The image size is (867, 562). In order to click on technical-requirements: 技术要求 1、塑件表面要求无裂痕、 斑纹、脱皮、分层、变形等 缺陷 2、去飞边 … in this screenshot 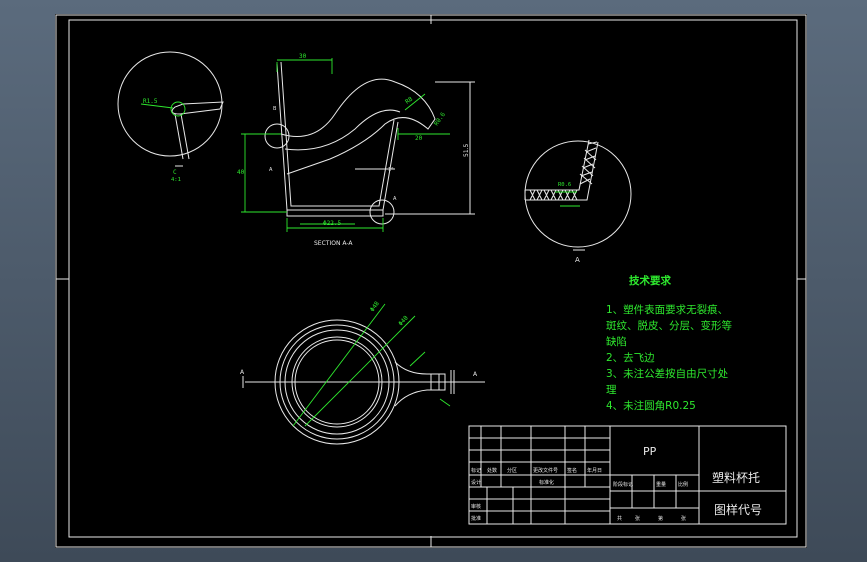, I will do `click(669, 343)`.